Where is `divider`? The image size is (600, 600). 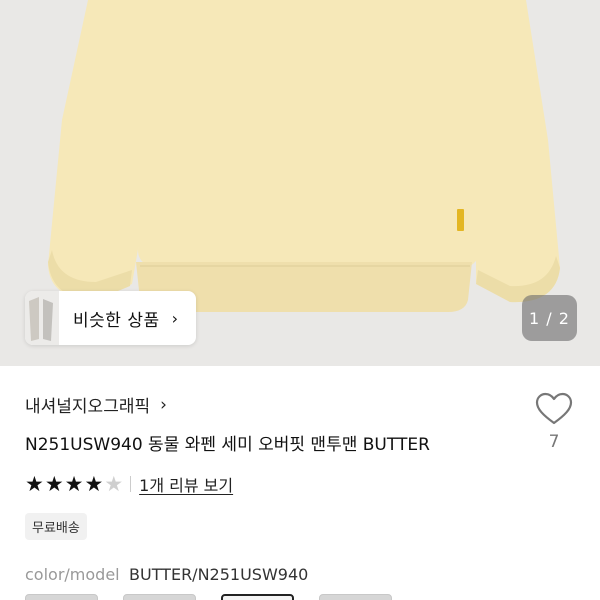
divider is located at coordinates (131, 484).